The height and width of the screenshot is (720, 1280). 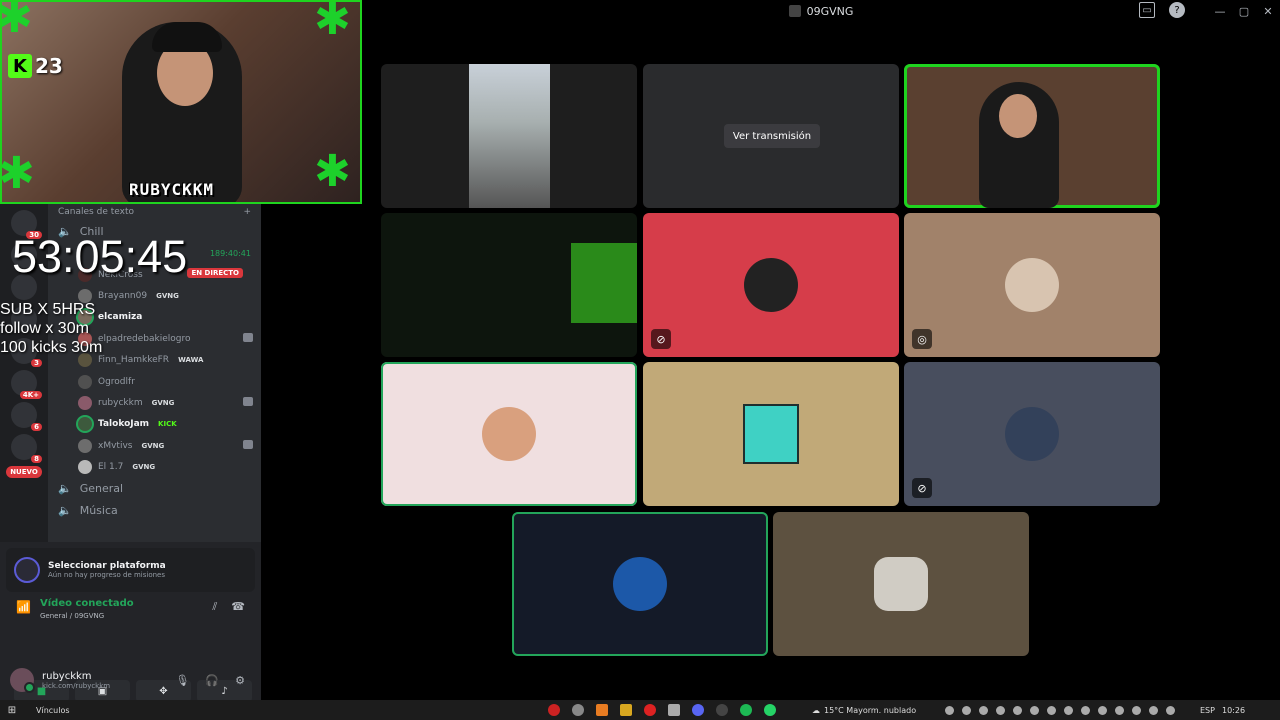 I want to click on watch-stream-button: Ver transmisión, so click(x=772, y=136).